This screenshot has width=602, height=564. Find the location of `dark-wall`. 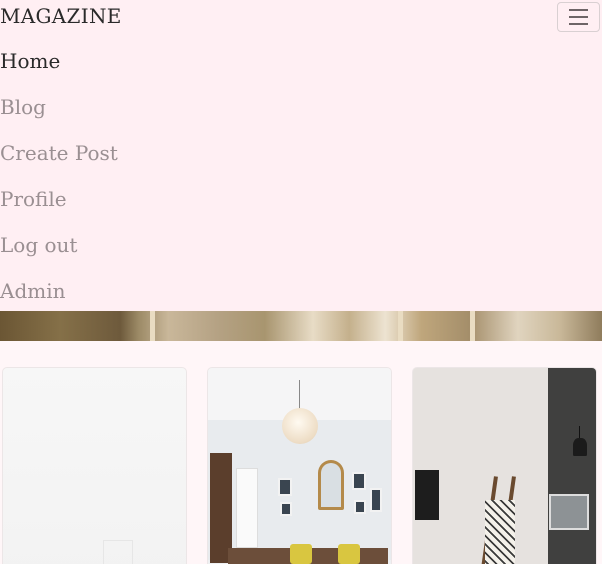

dark-wall is located at coordinates (572, 466).